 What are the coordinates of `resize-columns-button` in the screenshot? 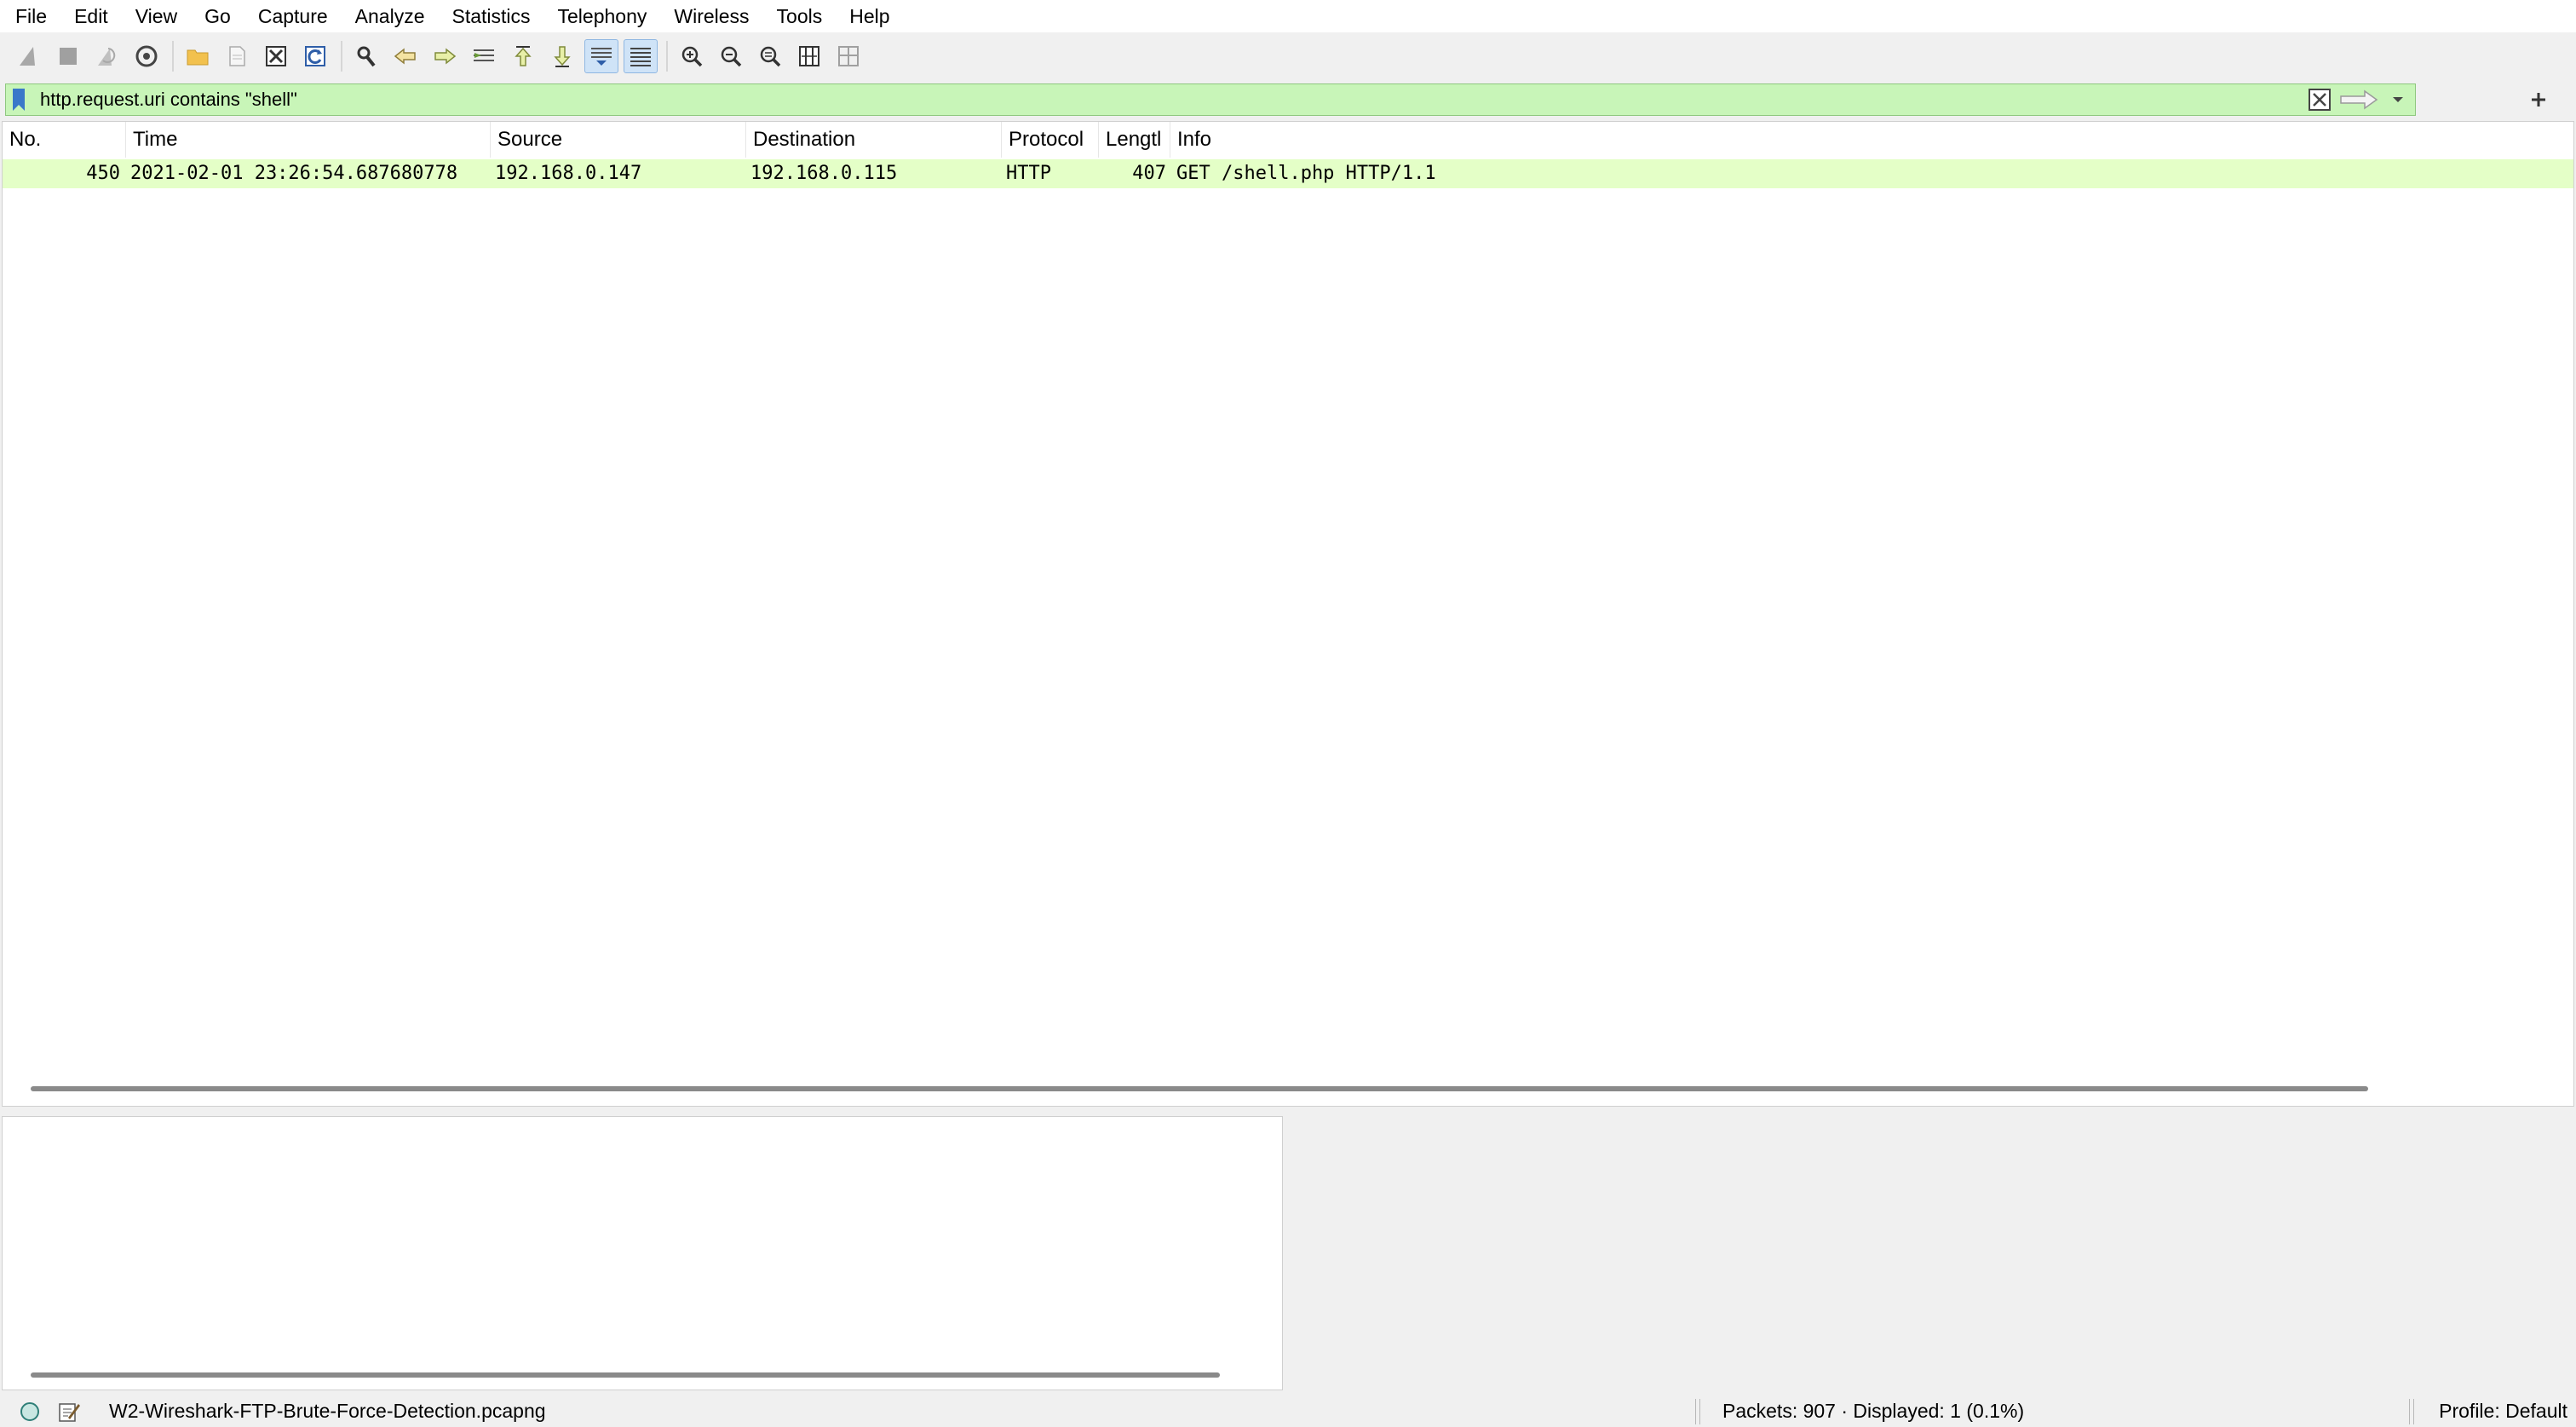 It's located at (809, 56).